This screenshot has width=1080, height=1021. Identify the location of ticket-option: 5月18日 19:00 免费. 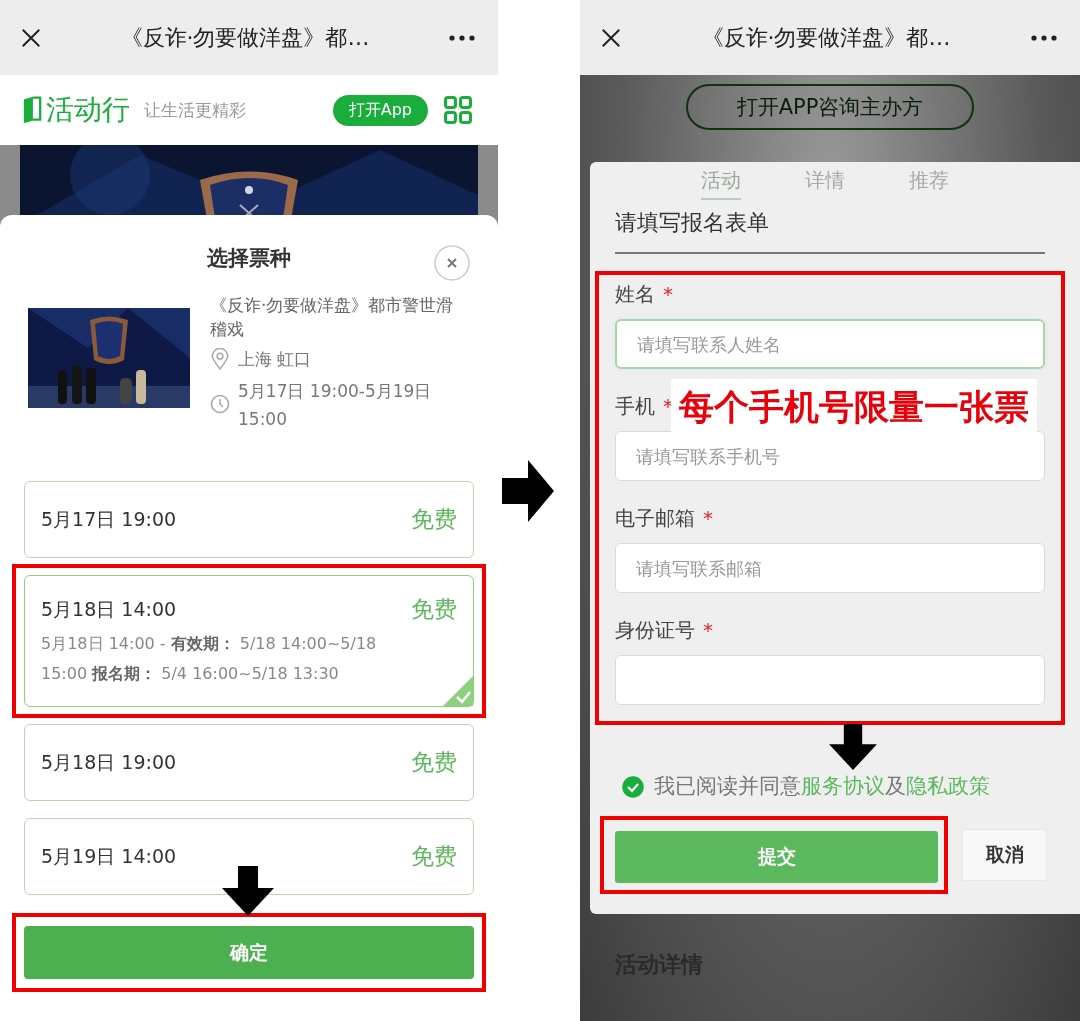
(249, 762).